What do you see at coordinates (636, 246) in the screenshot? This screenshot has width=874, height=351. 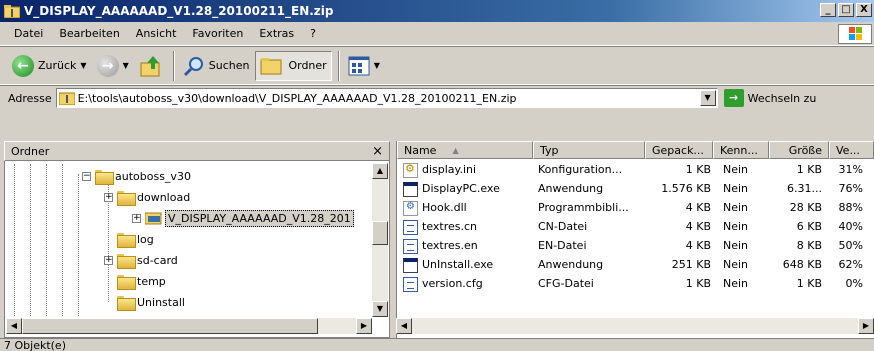 I see `file-row: textres.en EN-Datei 4 KB Nein 8 KB 50%` at bounding box center [636, 246].